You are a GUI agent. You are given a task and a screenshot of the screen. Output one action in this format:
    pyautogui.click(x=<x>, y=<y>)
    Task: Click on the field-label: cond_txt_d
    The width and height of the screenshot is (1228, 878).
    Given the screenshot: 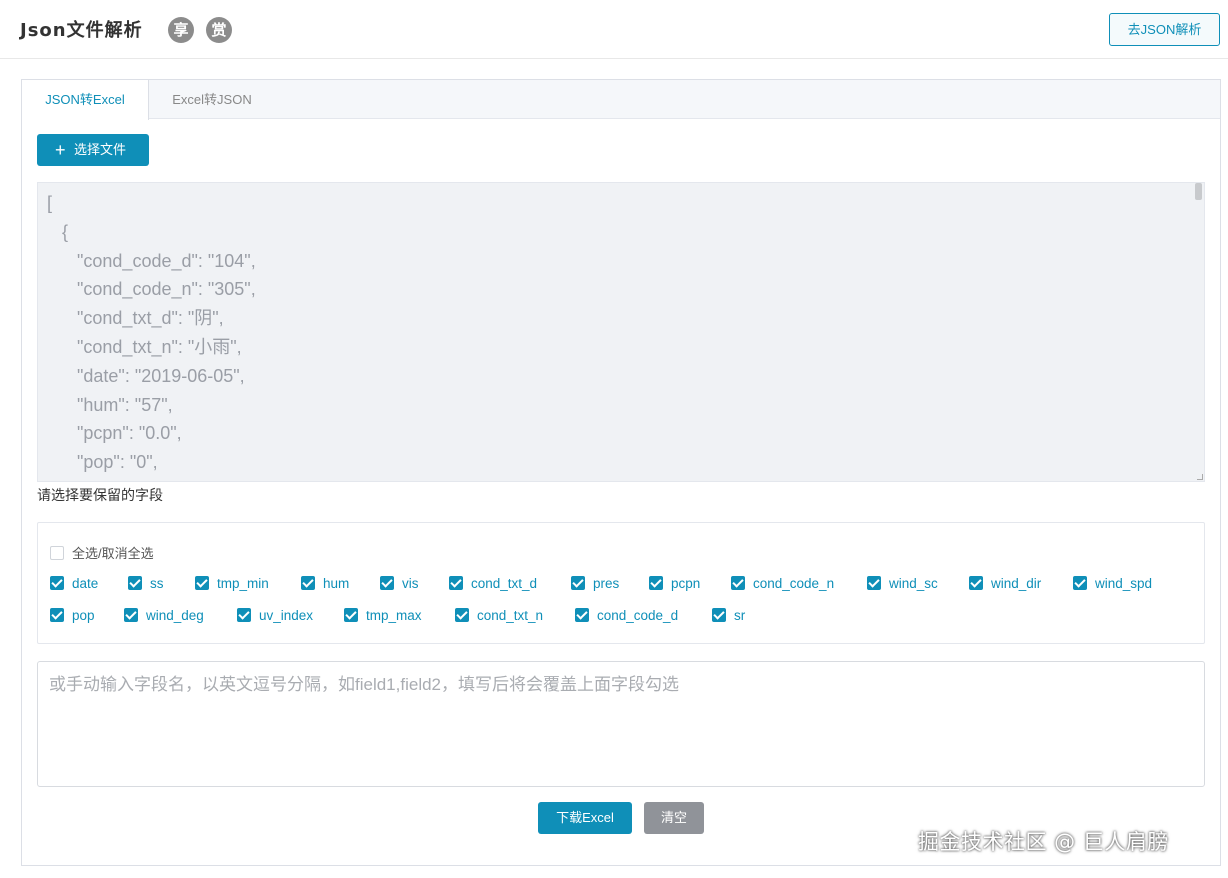 What is the action you would take?
    pyautogui.click(x=504, y=583)
    